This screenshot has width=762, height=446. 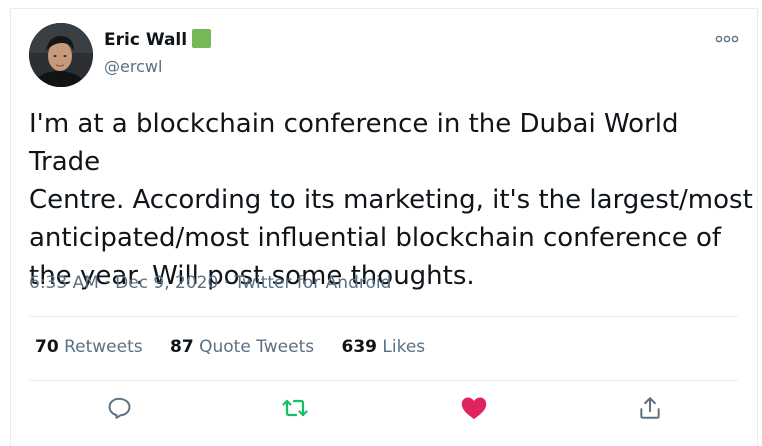 I want to click on share-icon, so click(x=652, y=410).